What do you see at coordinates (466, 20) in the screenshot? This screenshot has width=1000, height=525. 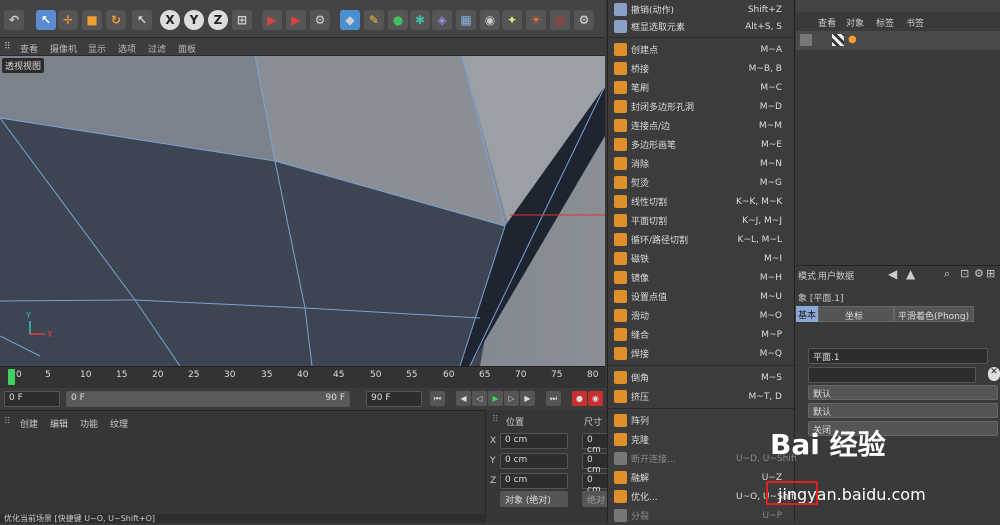 I see `floor-icon: ▦` at bounding box center [466, 20].